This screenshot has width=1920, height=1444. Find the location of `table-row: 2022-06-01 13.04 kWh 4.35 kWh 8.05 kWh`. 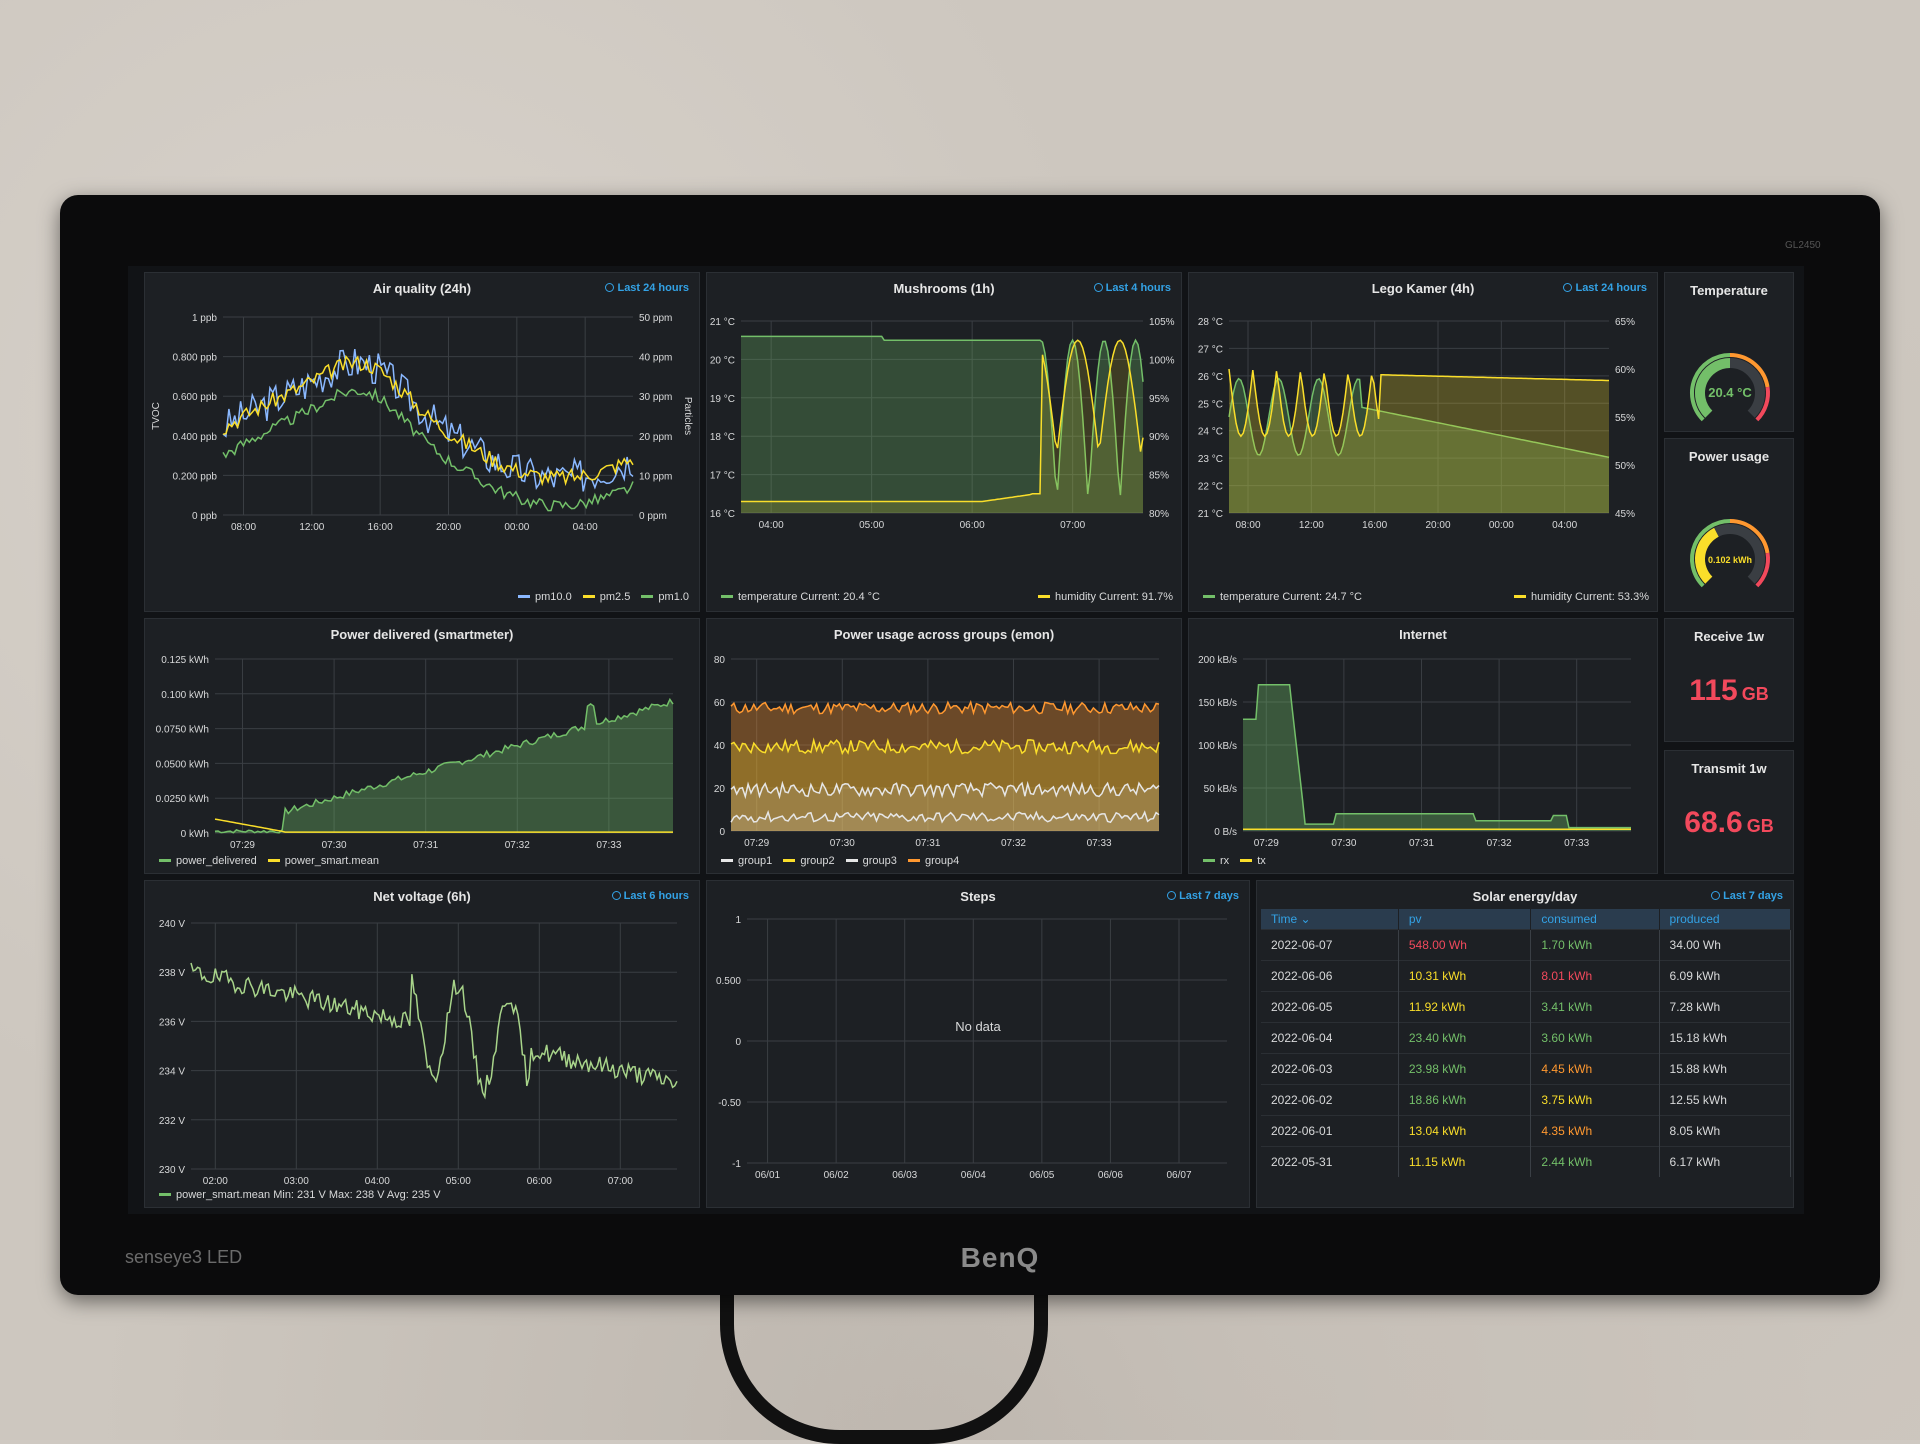

table-row: 2022-06-01 13.04 kWh 4.35 kWh 8.05 kWh is located at coordinates (1526, 1131).